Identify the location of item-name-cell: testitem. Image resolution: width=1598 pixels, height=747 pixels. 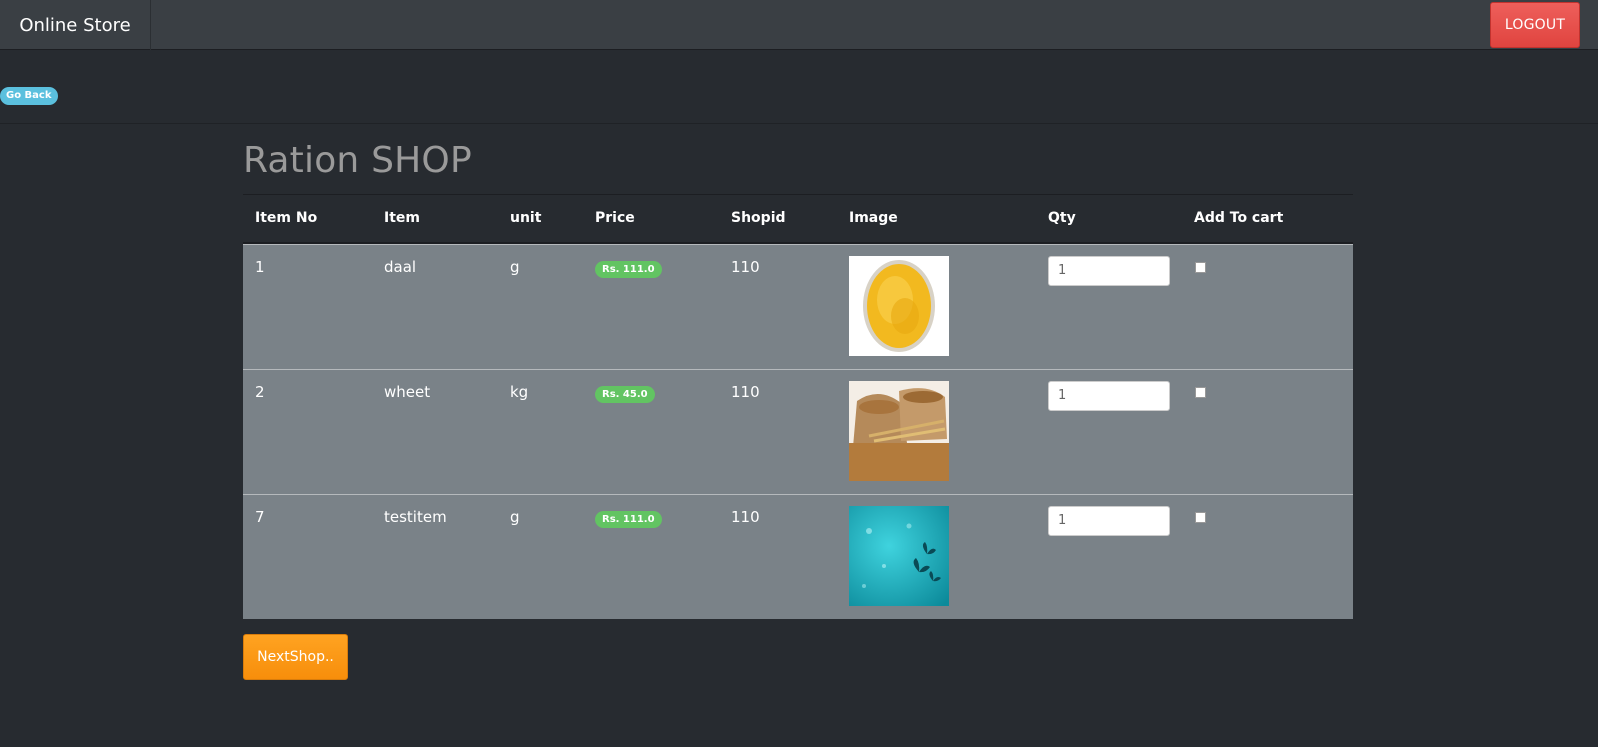
(415, 517).